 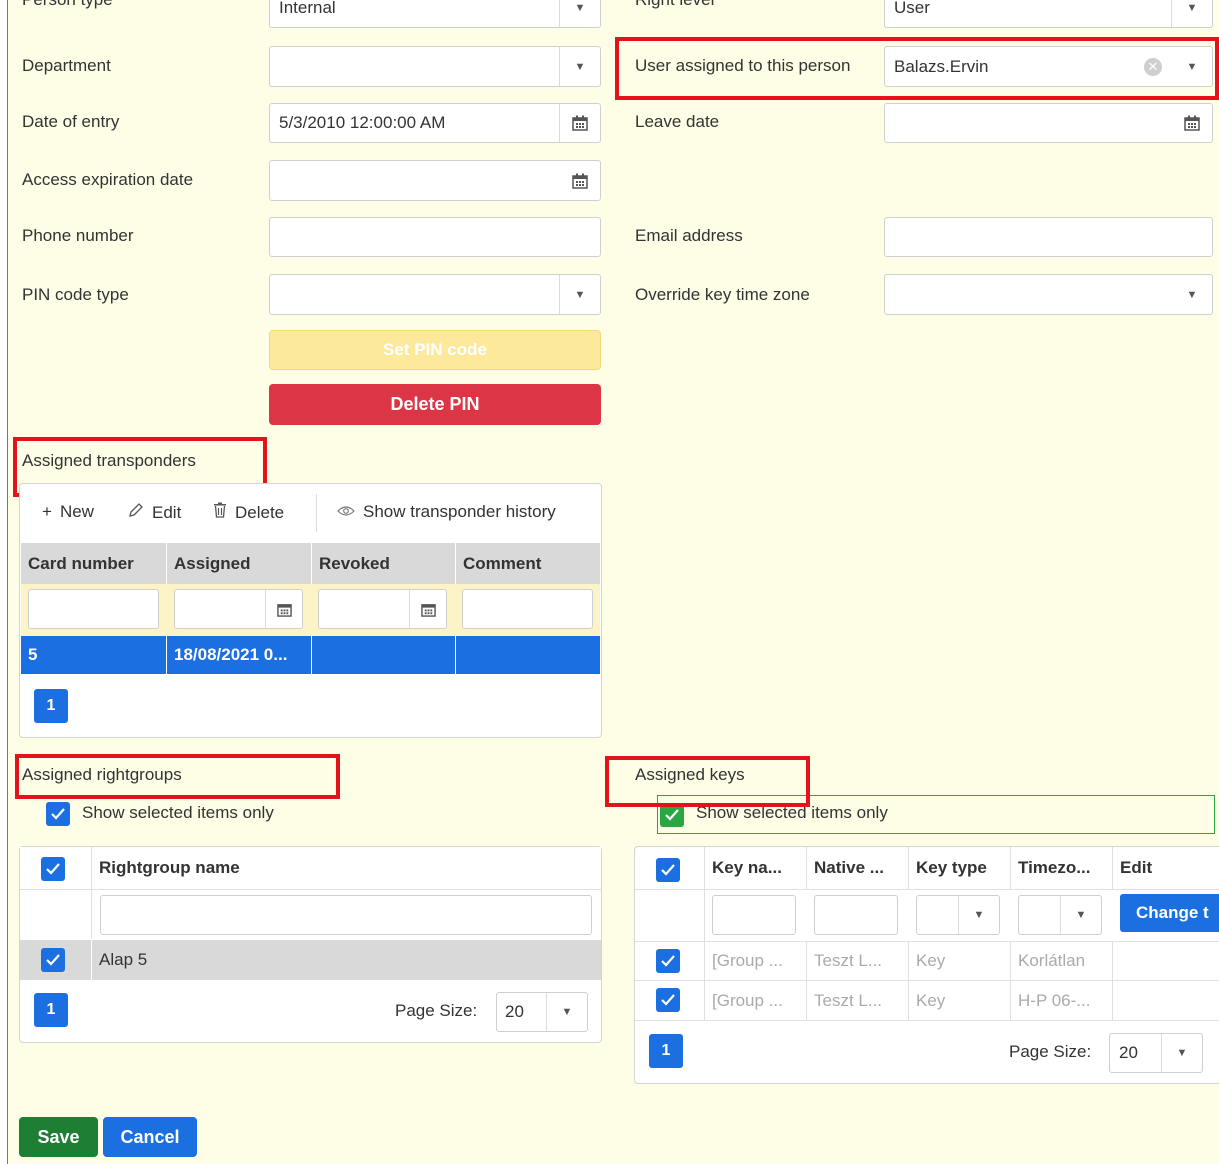 What do you see at coordinates (382, 609) in the screenshot?
I see `filter-revoked-input` at bounding box center [382, 609].